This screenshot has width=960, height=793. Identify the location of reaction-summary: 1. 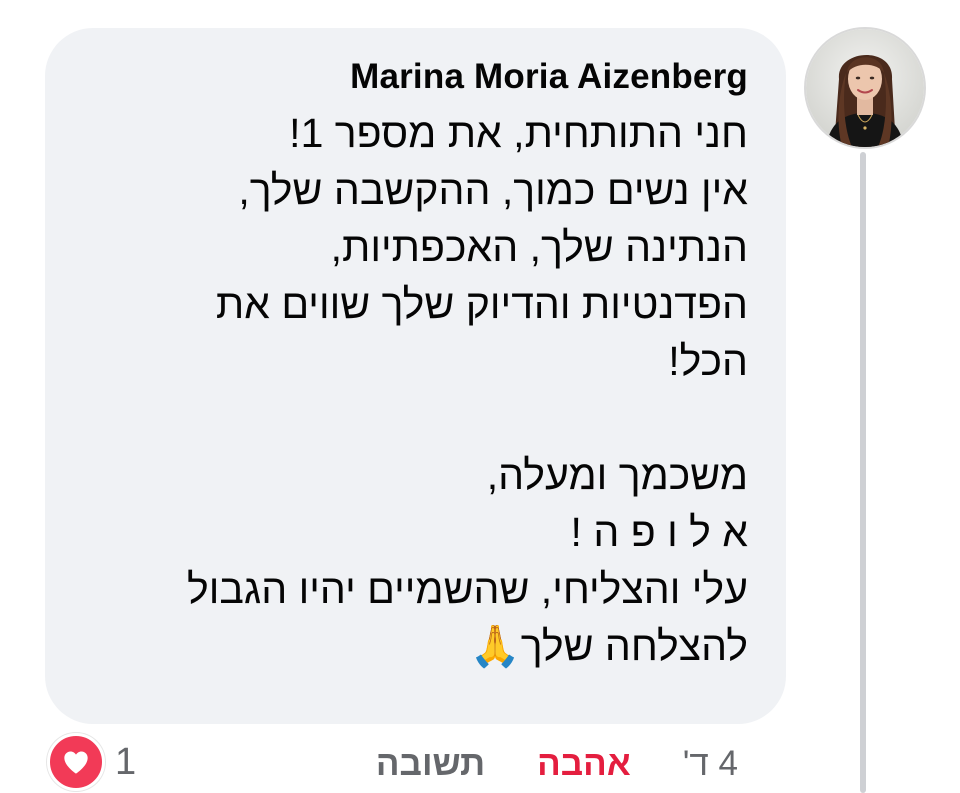
(92, 762).